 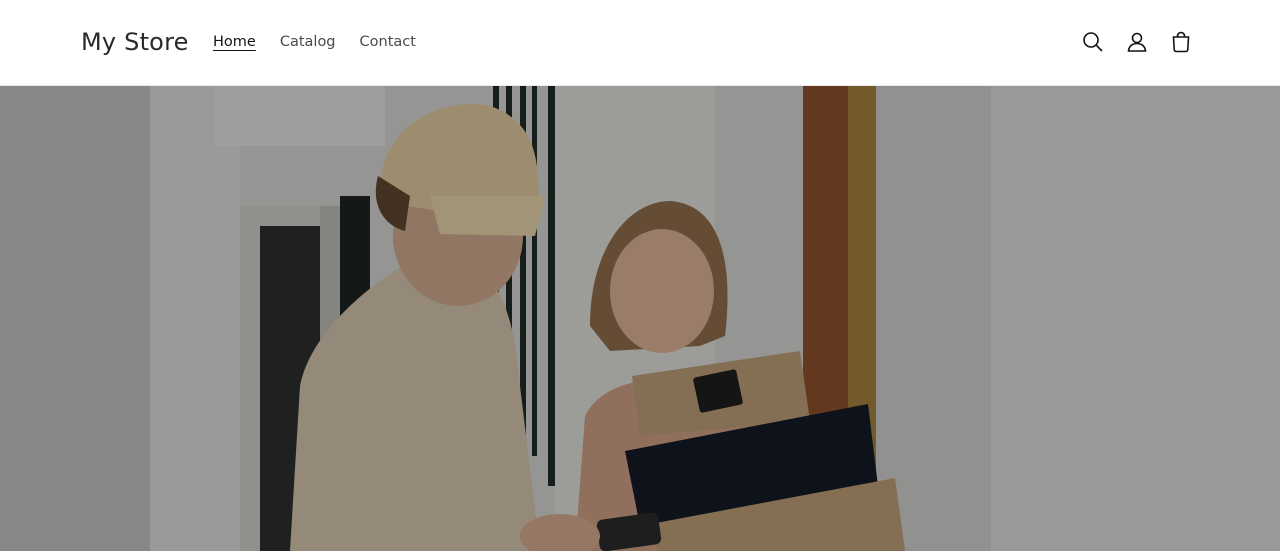 I want to click on main-nav: Home Catalog Contact, so click(x=314, y=42).